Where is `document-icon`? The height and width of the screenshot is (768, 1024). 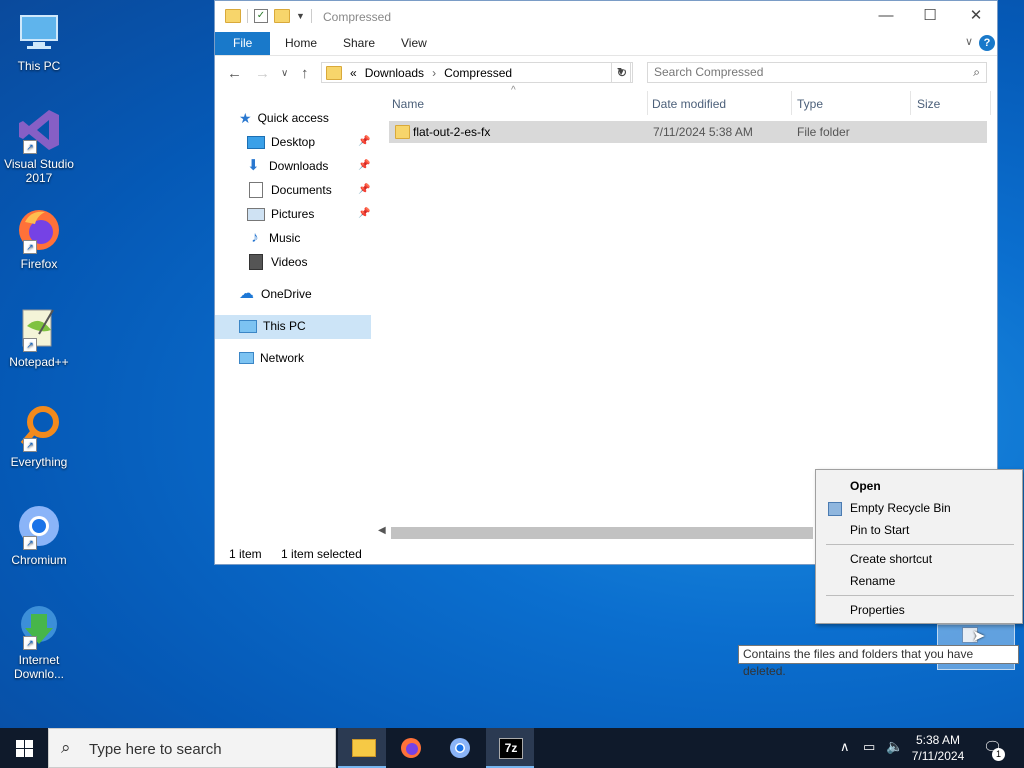 document-icon is located at coordinates (256, 190).